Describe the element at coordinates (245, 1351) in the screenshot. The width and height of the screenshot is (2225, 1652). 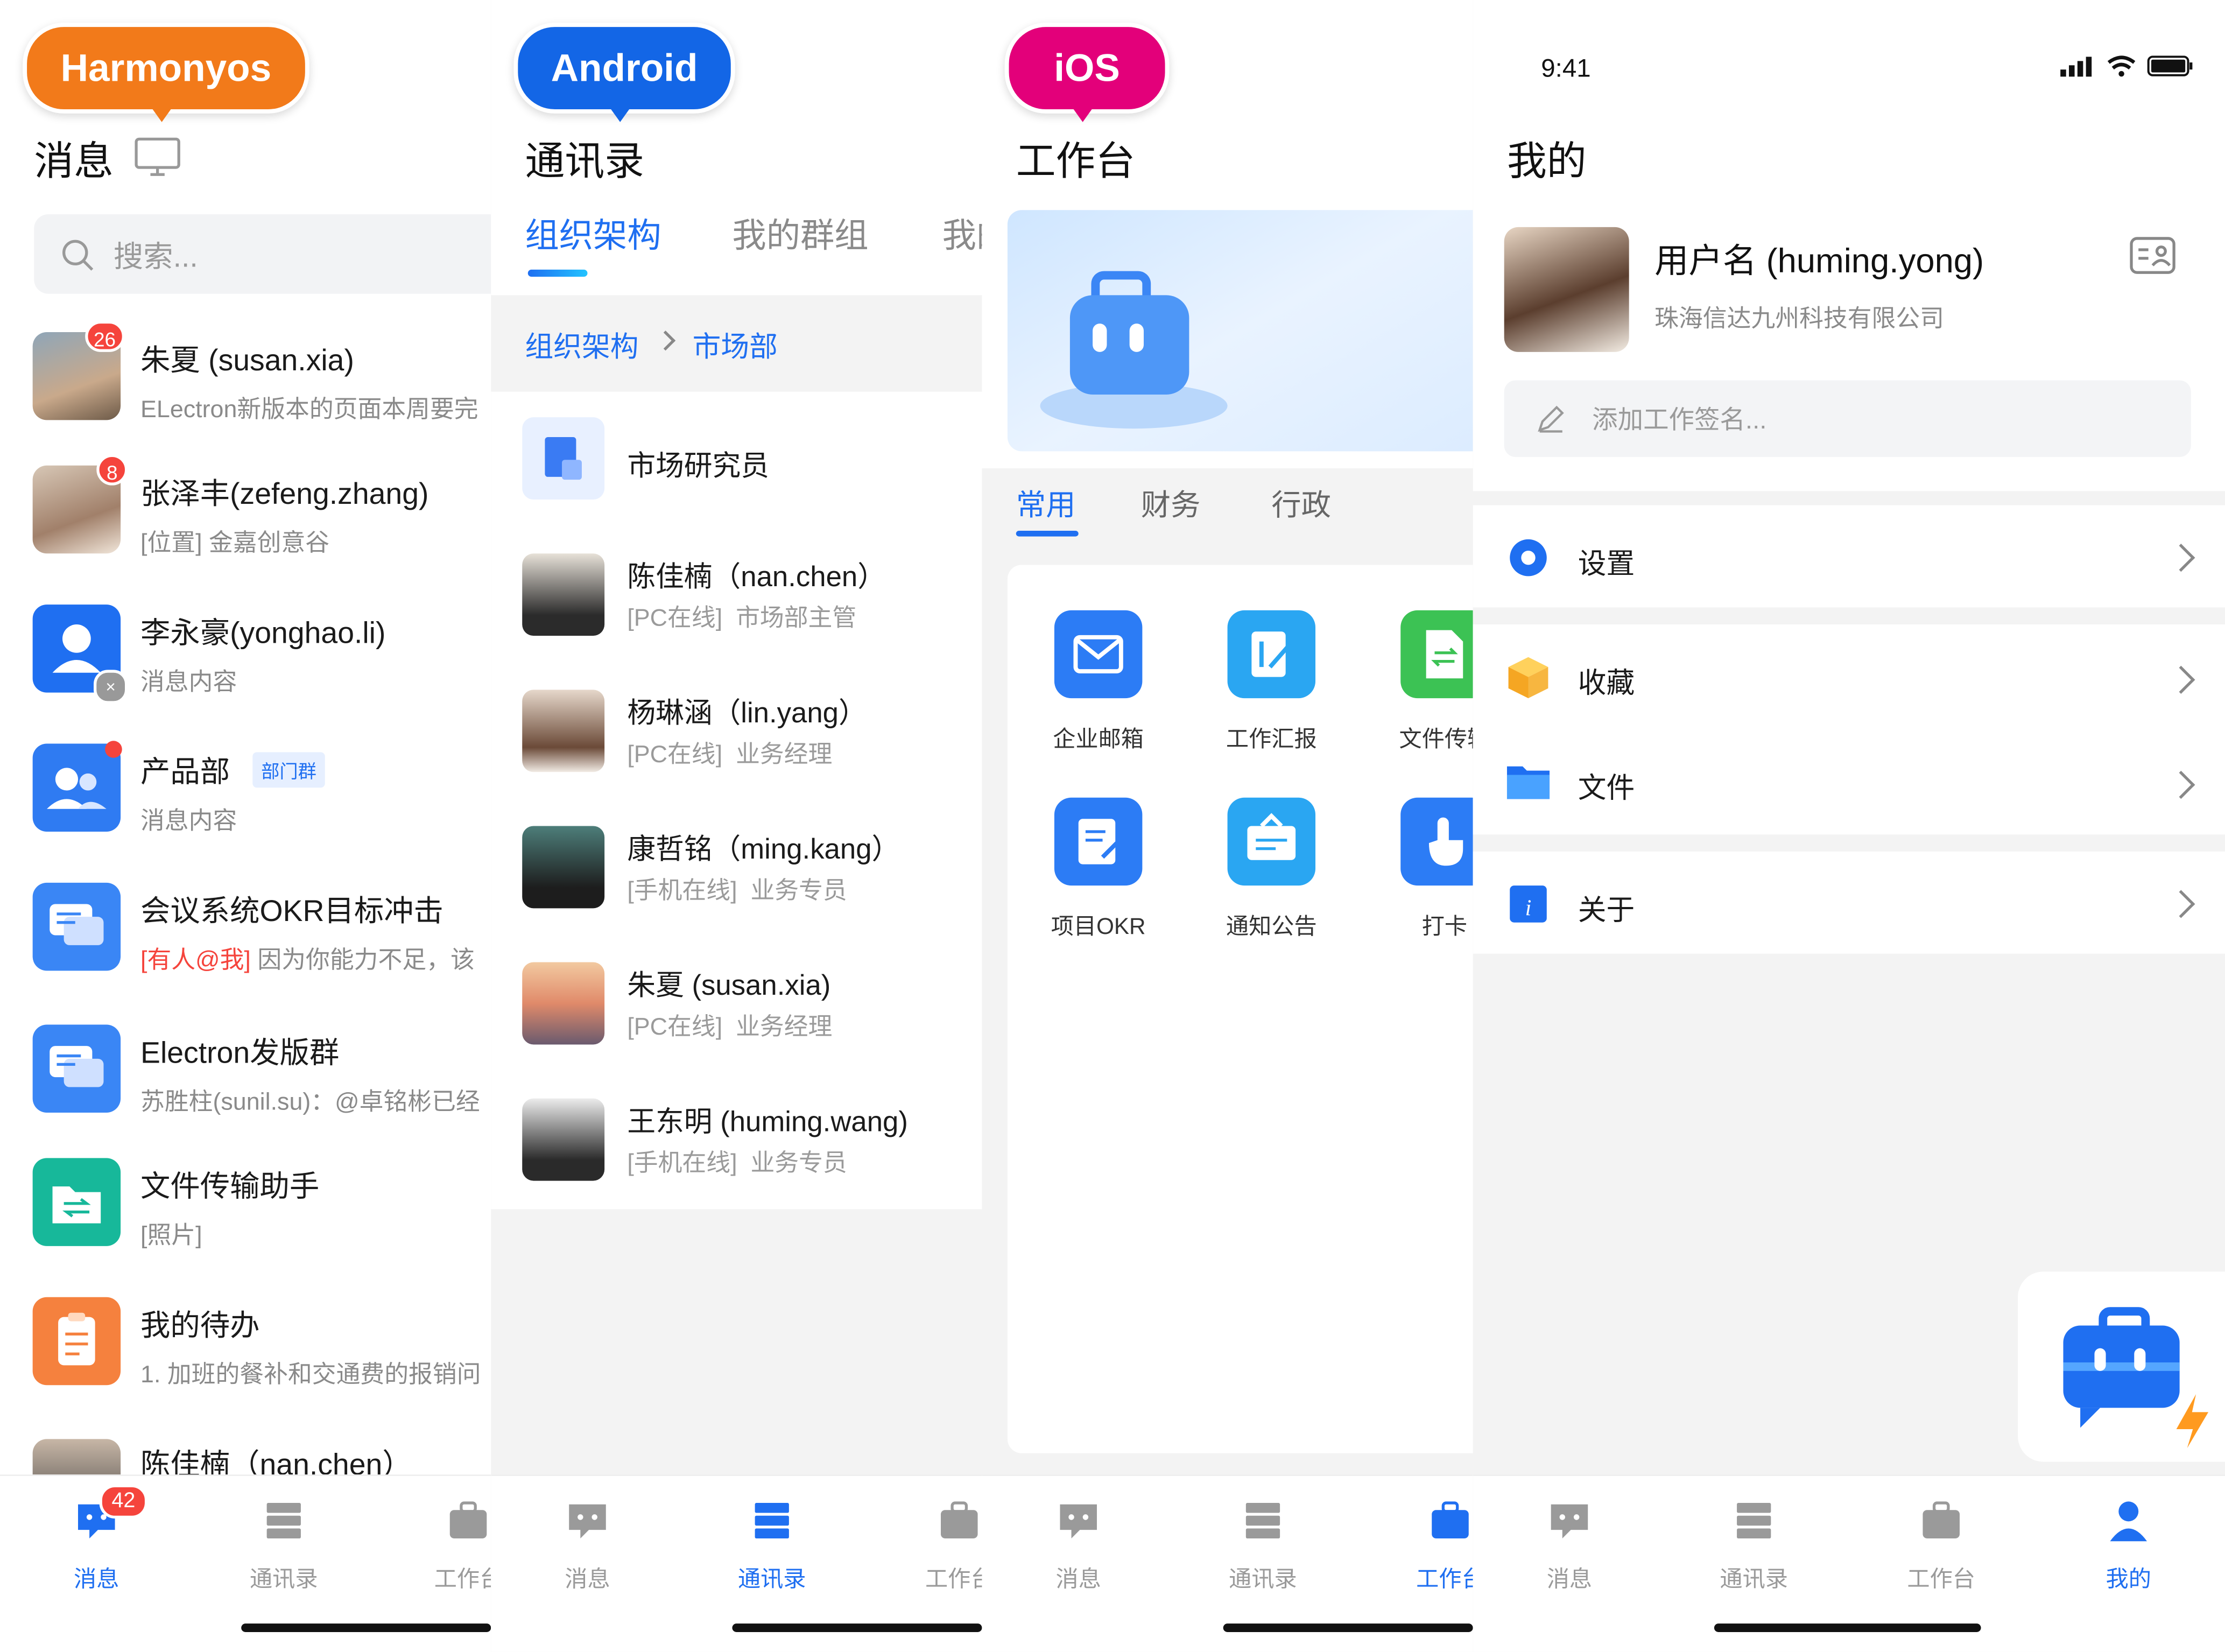
I see `conversation-item: 我的待办 1. 加班的餐补和交通费的报销问` at that location.